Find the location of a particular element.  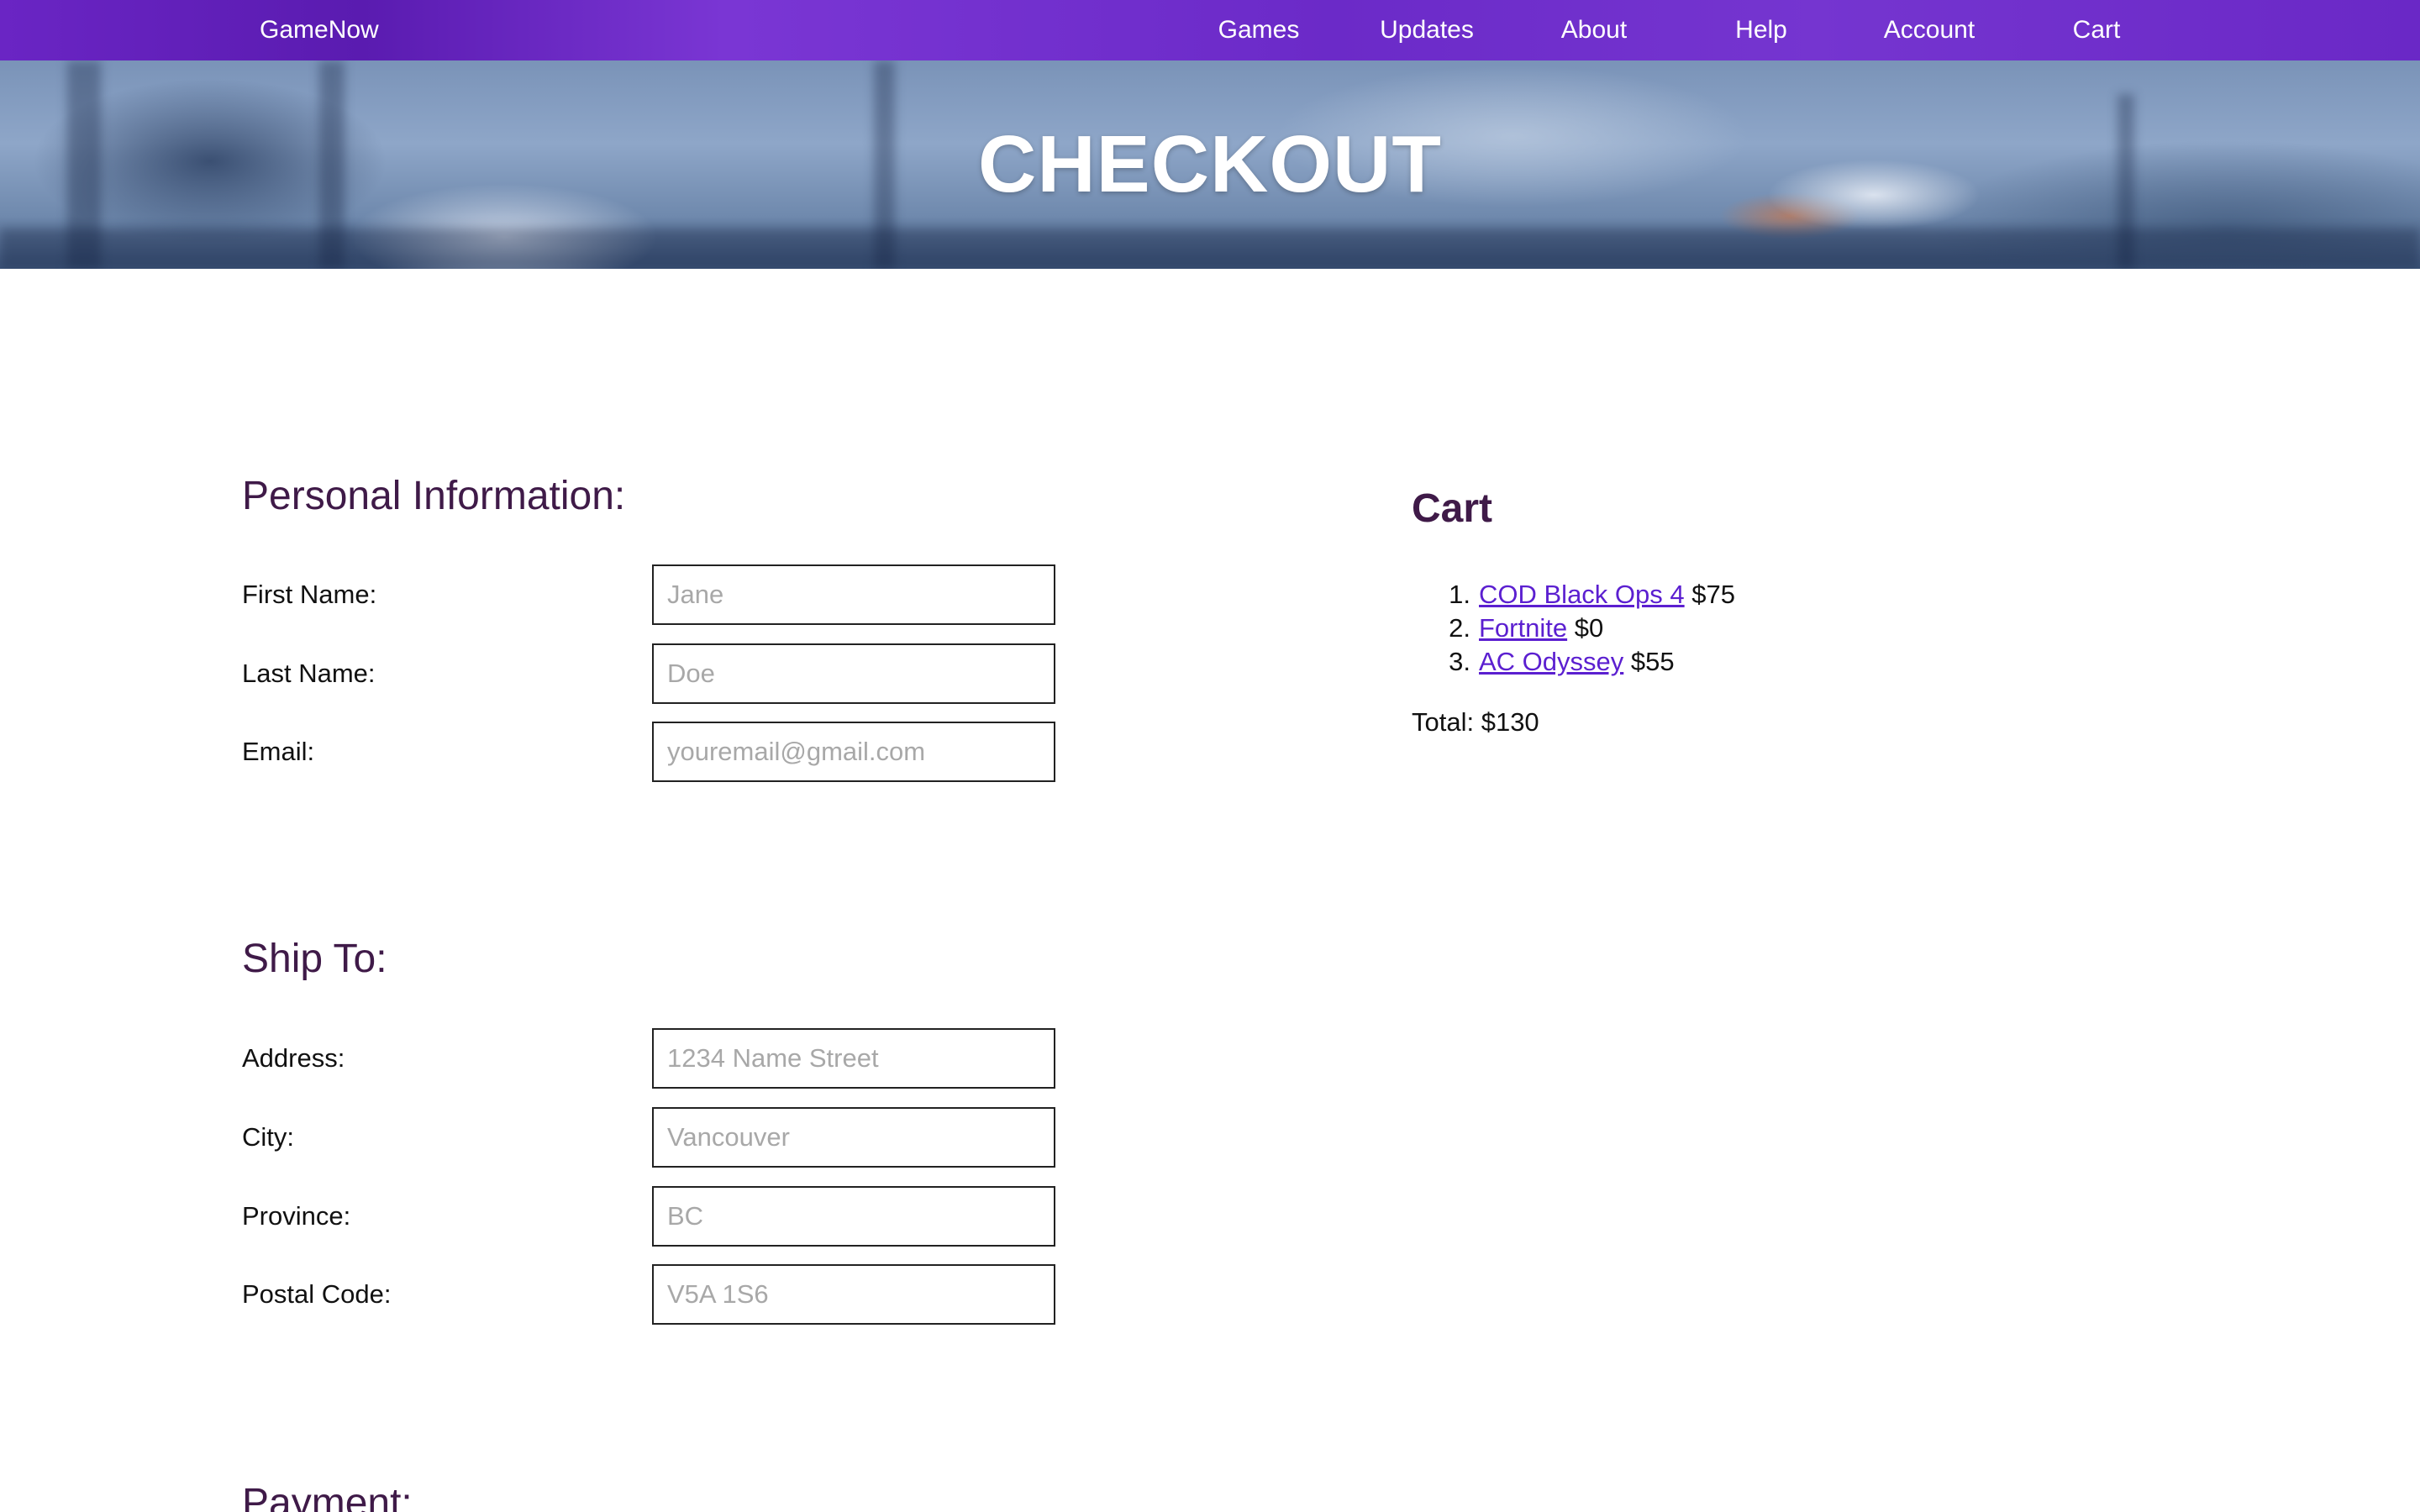

cart-item-price: $0 is located at coordinates (1589, 628).